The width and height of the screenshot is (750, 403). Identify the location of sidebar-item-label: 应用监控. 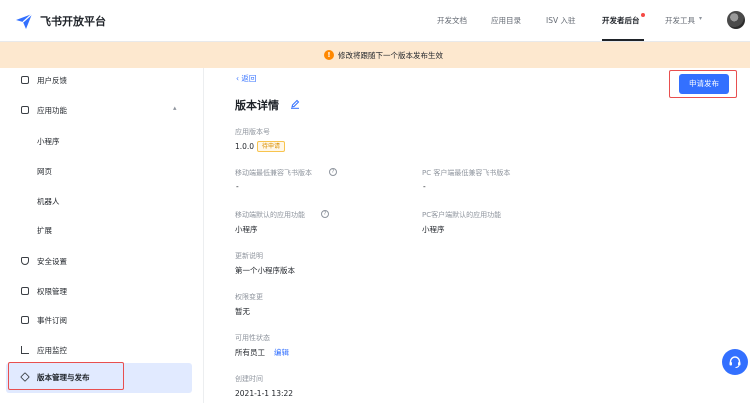
(52, 350).